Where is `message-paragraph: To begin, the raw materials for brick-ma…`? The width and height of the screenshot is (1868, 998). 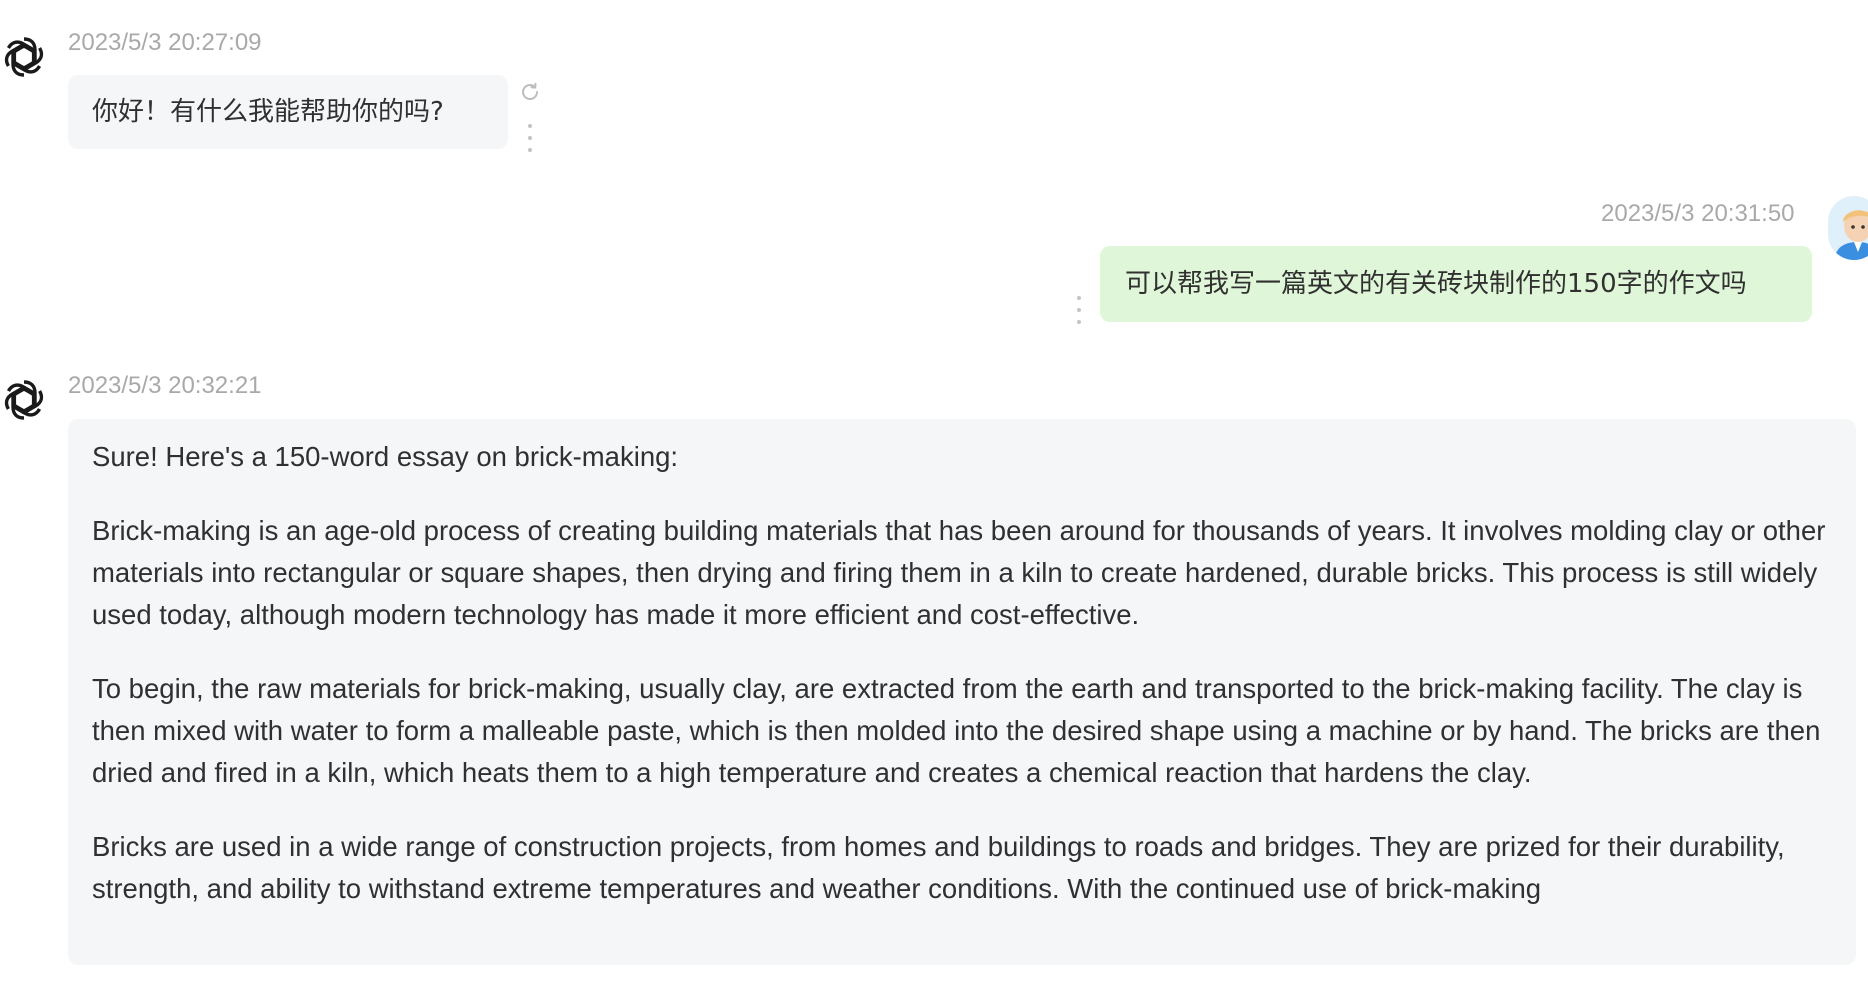
message-paragraph: To begin, the raw materials for brick-ma… is located at coordinates (956, 730).